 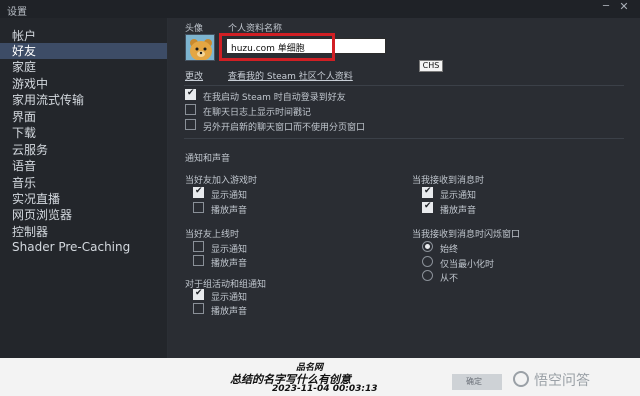 I want to click on caption-timestamp: 2023-11-04 00:03:13, so click(x=325, y=389).